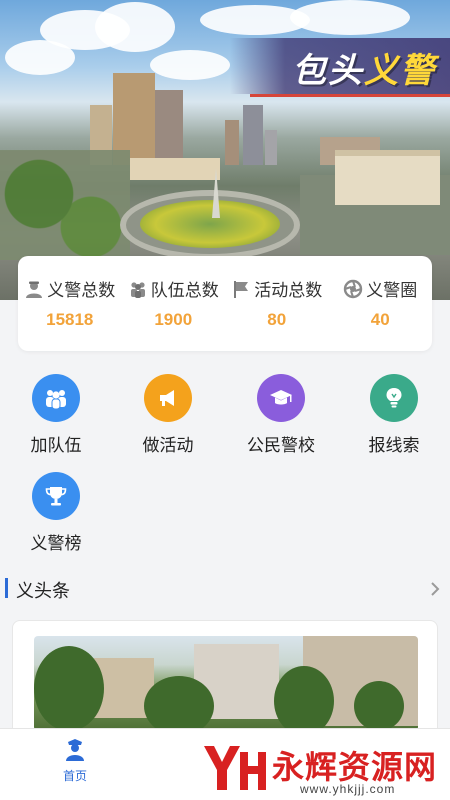 Image resolution: width=450 pixels, height=800 pixels. I want to click on watermark-logo, so click(235, 768).